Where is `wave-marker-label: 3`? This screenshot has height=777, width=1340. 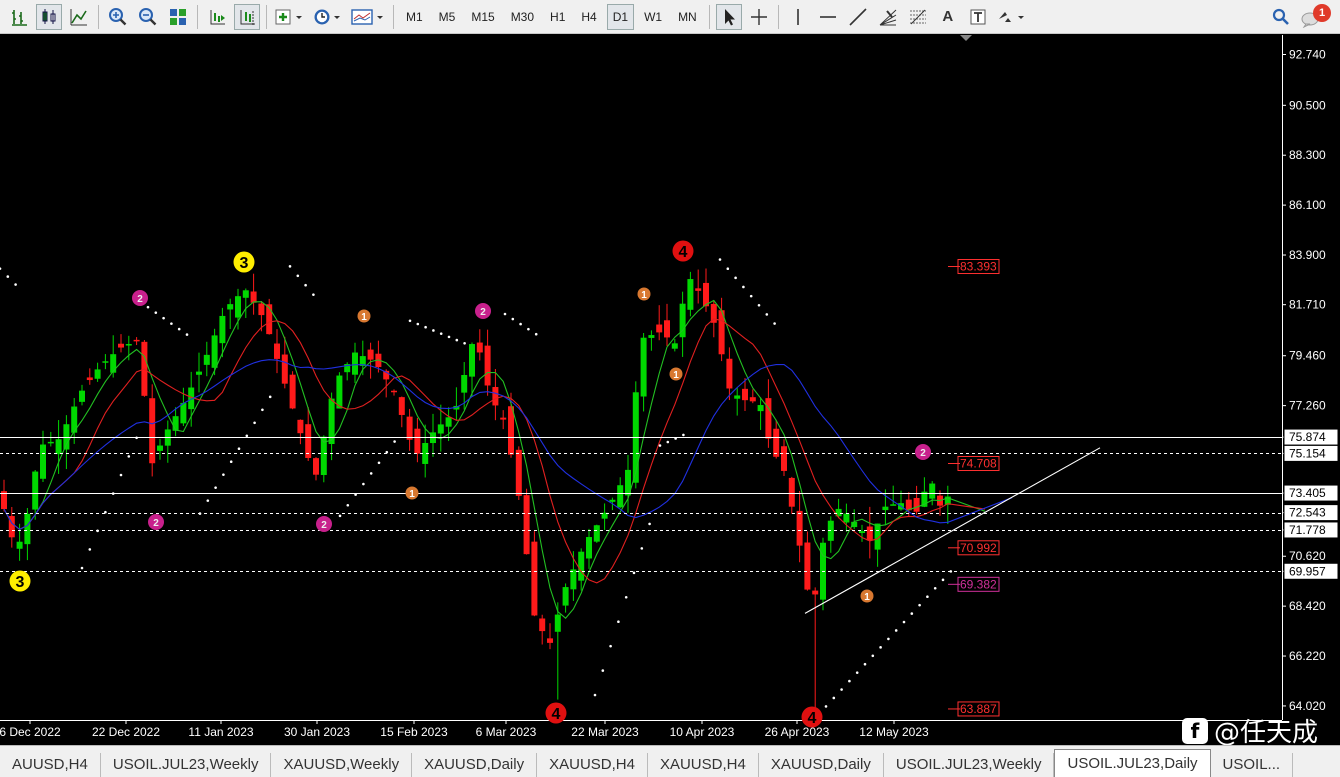 wave-marker-label: 3 is located at coordinates (20, 582).